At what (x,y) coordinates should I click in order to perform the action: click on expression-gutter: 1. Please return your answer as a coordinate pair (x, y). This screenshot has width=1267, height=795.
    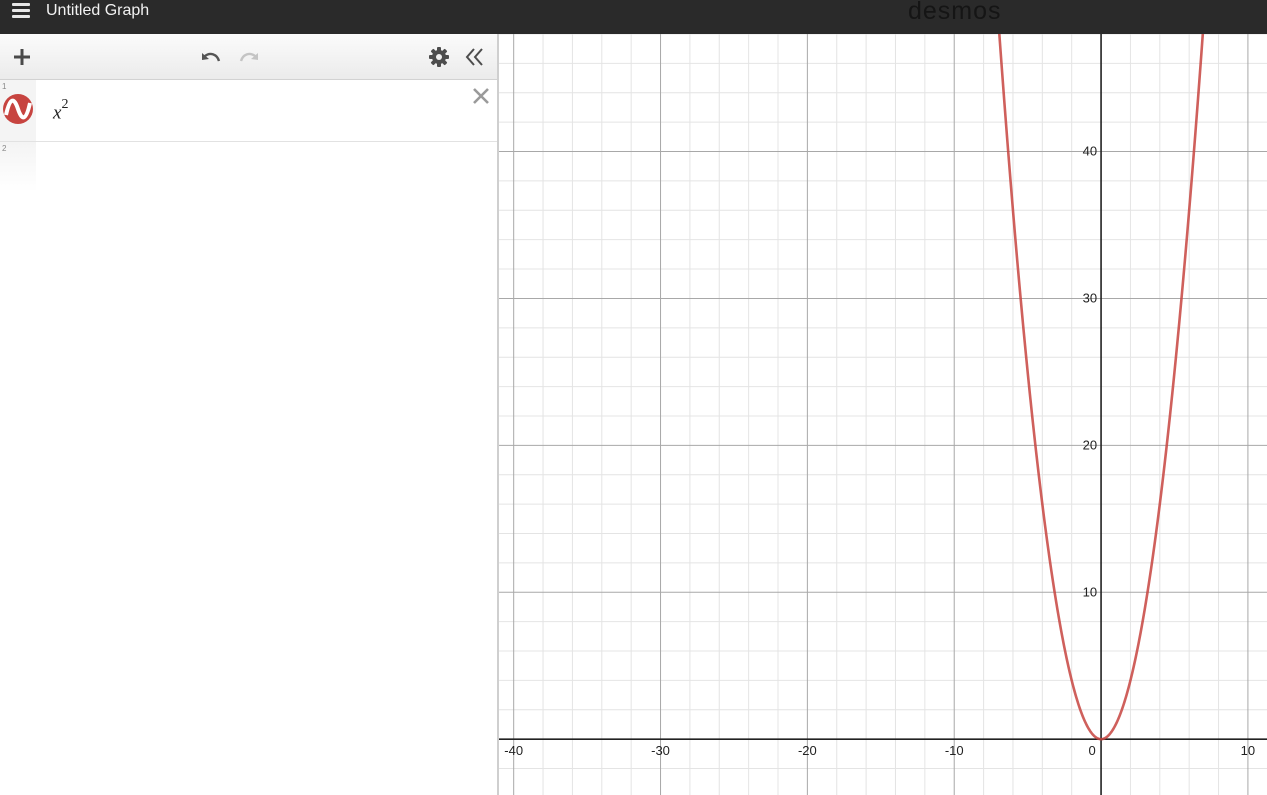
    Looking at the image, I should click on (18, 110).